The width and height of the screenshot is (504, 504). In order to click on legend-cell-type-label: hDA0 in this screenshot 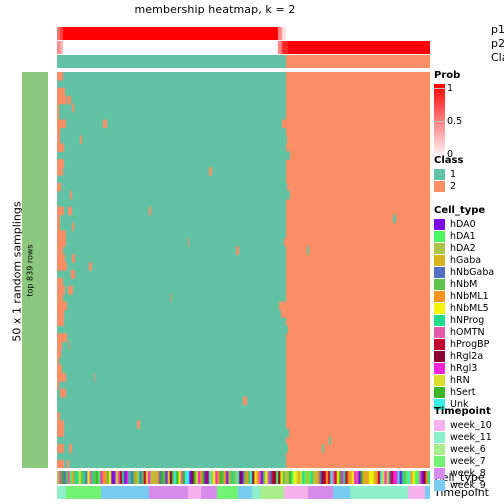, I will do `click(463, 224)`.